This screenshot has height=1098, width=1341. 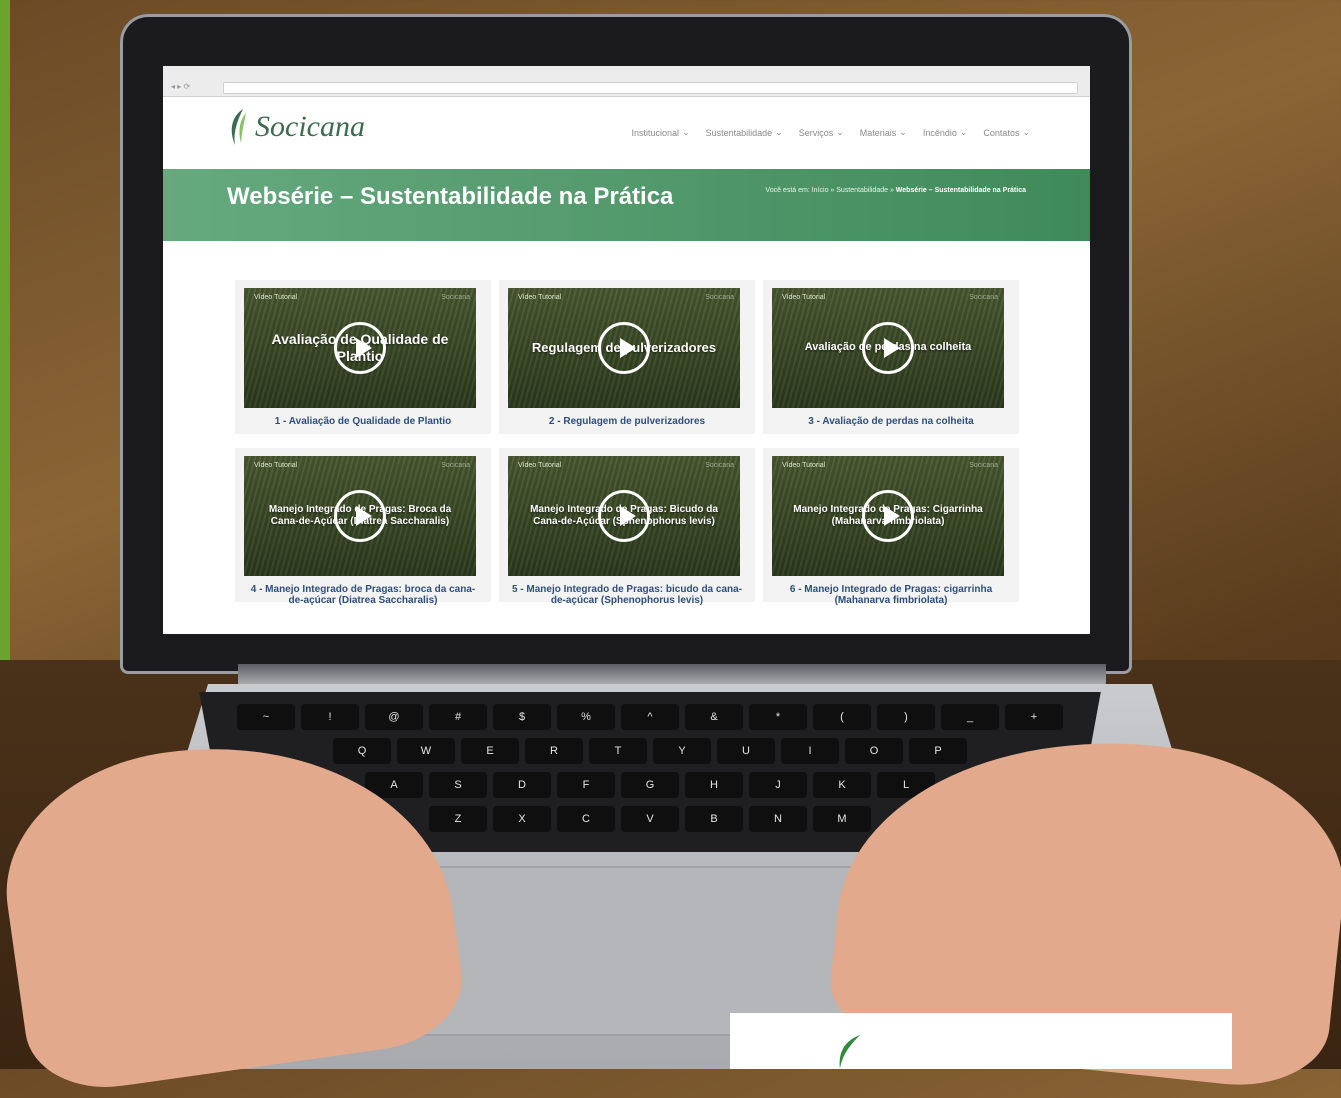 I want to click on keyboard-key: Q, so click(x=362, y=751).